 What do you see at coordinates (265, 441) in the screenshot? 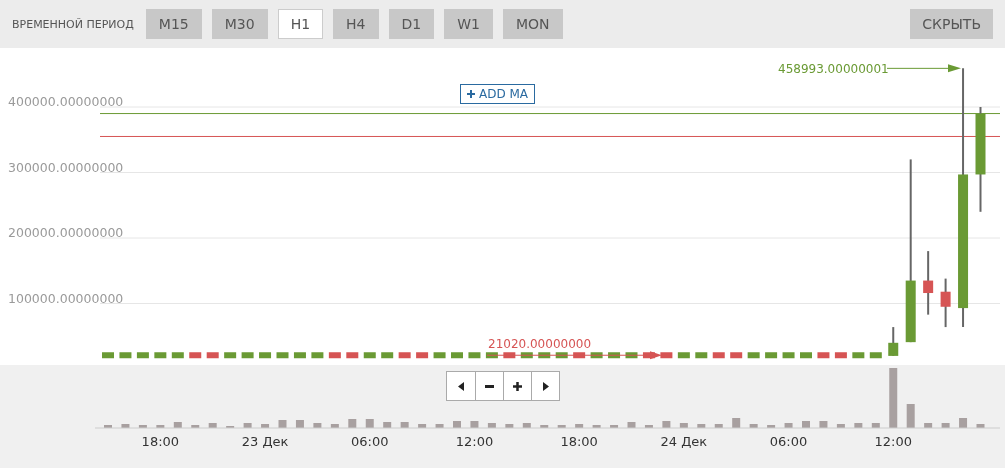
I see `x-axis-label: 23 Дек` at bounding box center [265, 441].